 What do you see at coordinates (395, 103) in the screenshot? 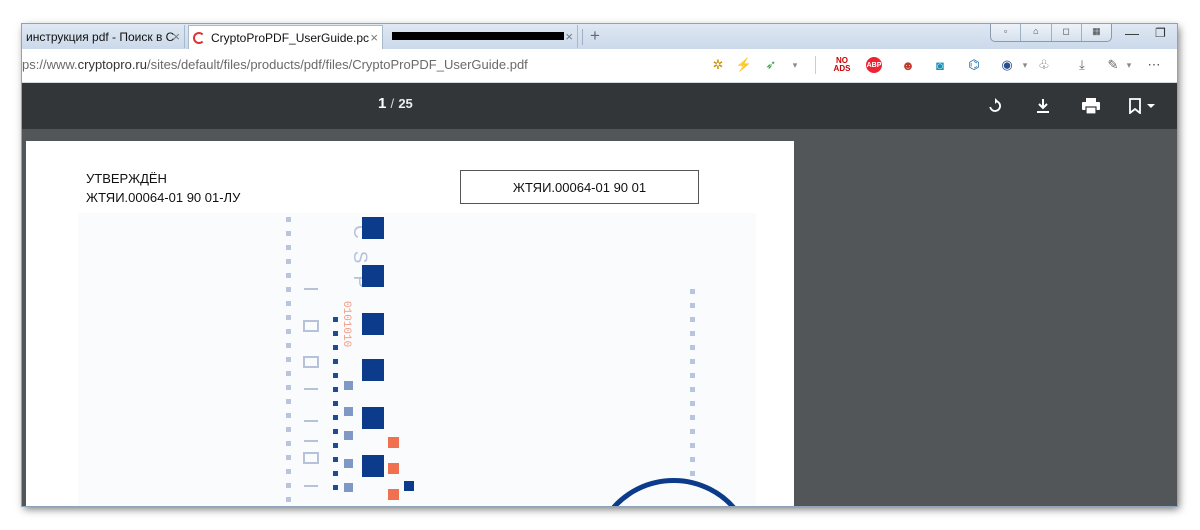
I see `page-indicator: 1 / 25` at bounding box center [395, 103].